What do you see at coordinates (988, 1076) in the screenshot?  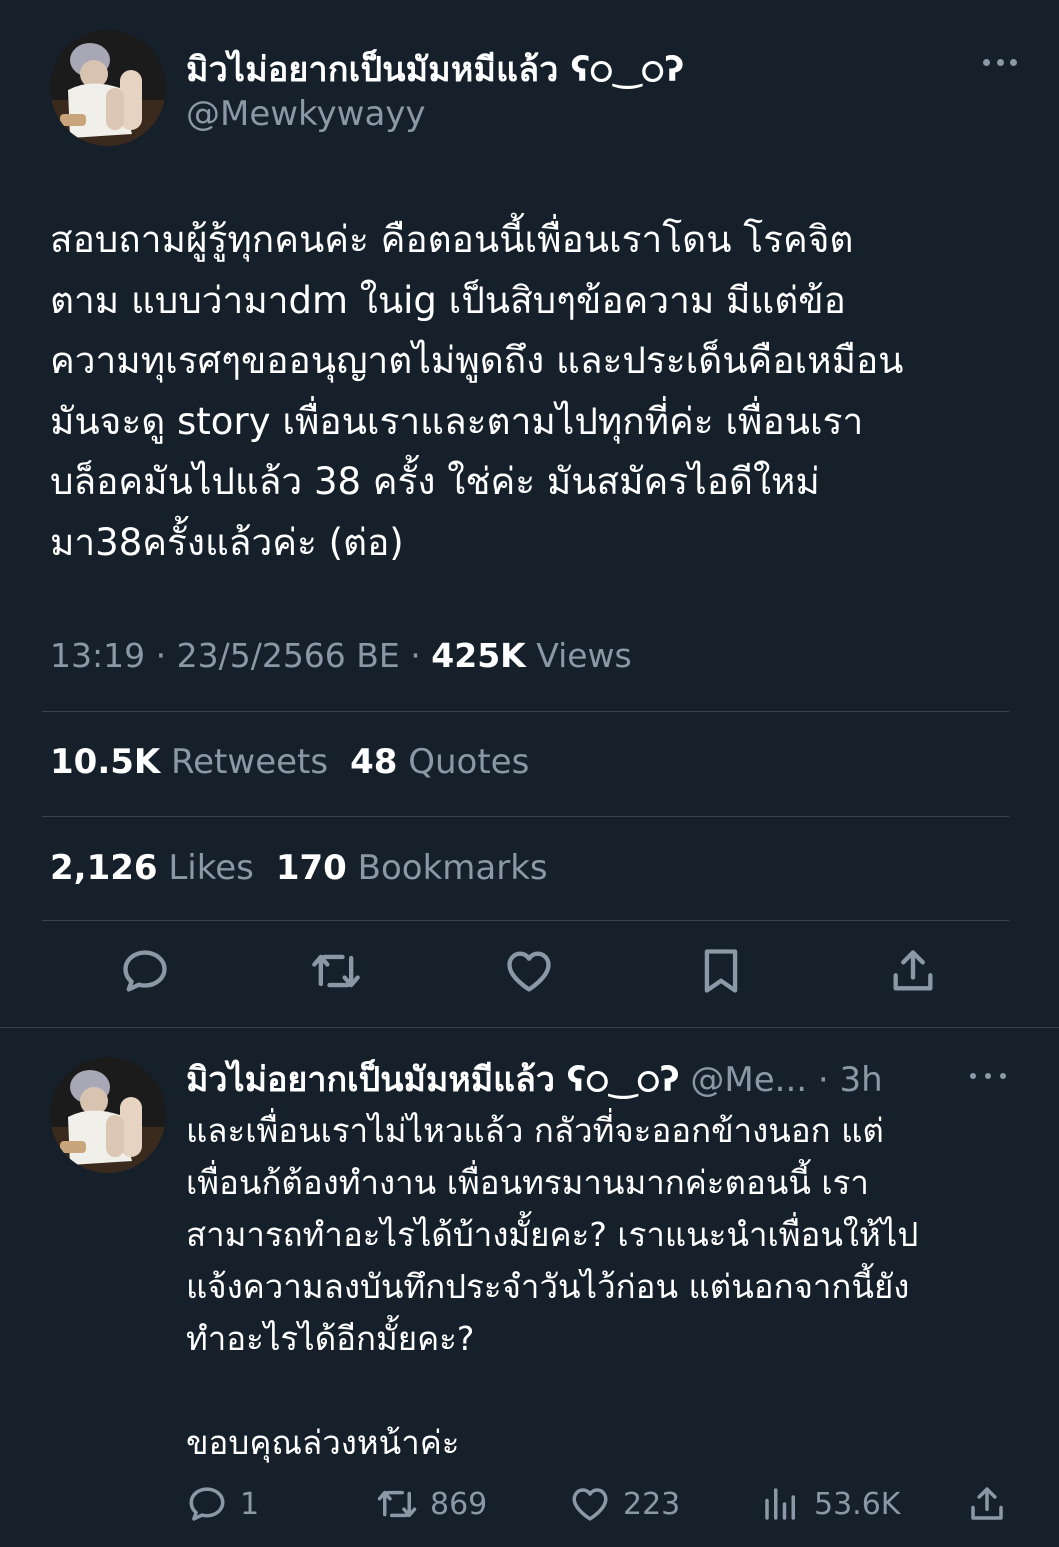 I see `reply-more-options-icon` at bounding box center [988, 1076].